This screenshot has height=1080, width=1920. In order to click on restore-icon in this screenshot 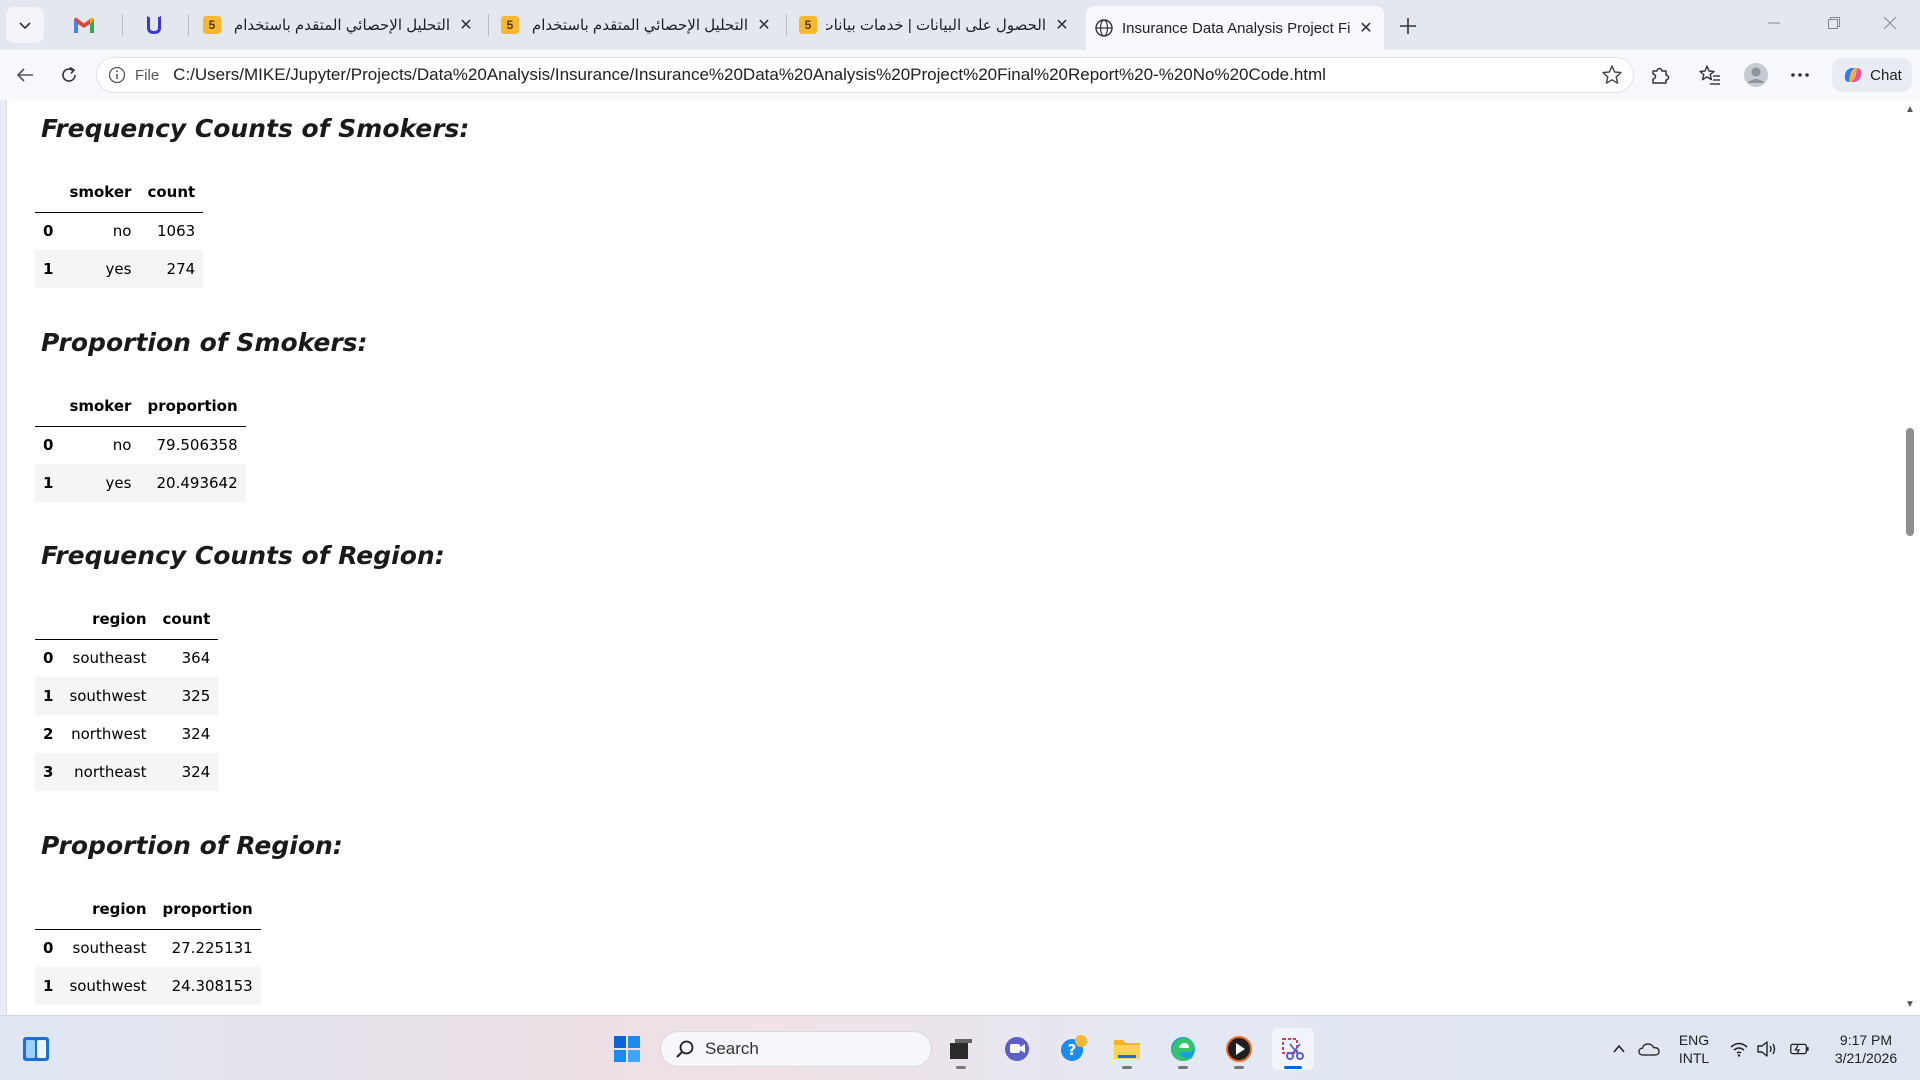, I will do `click(1834, 23)`.